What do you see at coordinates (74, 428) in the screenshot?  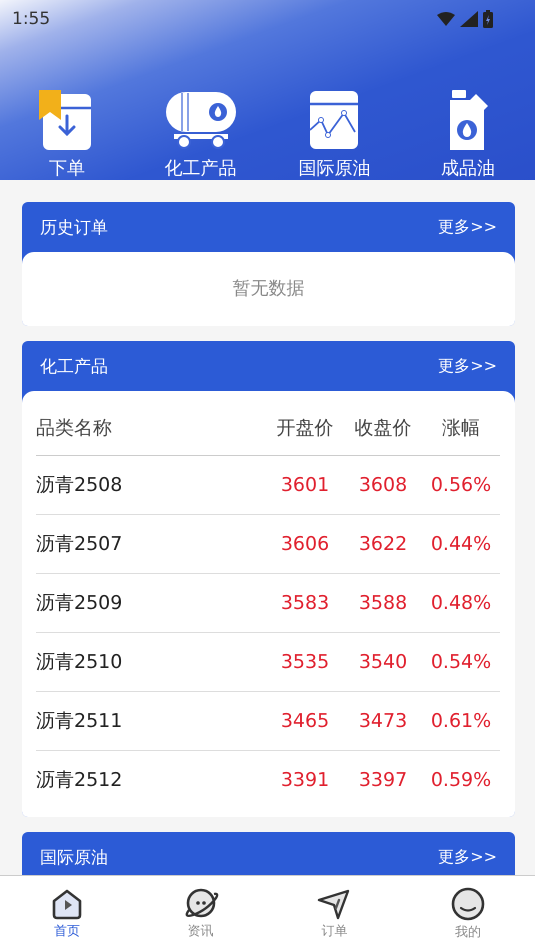 I see `column-header: 品类名称` at bounding box center [74, 428].